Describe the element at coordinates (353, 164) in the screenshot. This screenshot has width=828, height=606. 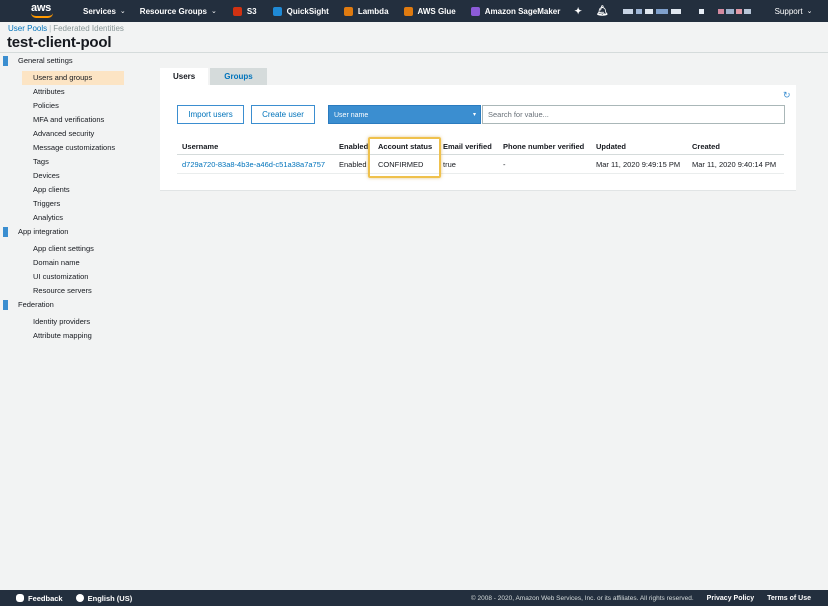
I see `enabled-cell: Enabled` at that location.